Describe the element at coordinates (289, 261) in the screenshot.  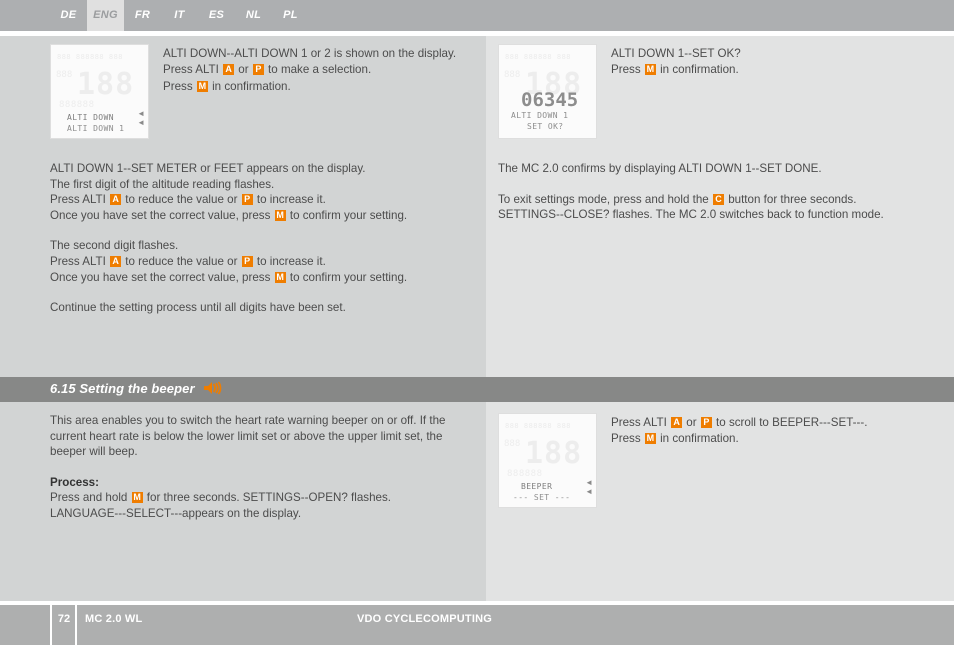
I see `body-p2-l2-post: to increase it.` at that location.